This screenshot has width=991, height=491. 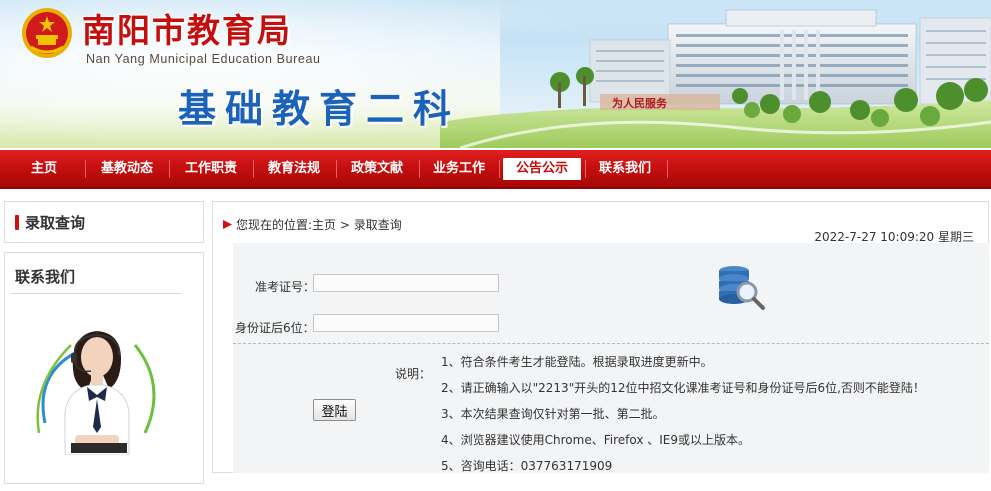 I want to click on nav-item-announcements: 公告公示, so click(x=542, y=169).